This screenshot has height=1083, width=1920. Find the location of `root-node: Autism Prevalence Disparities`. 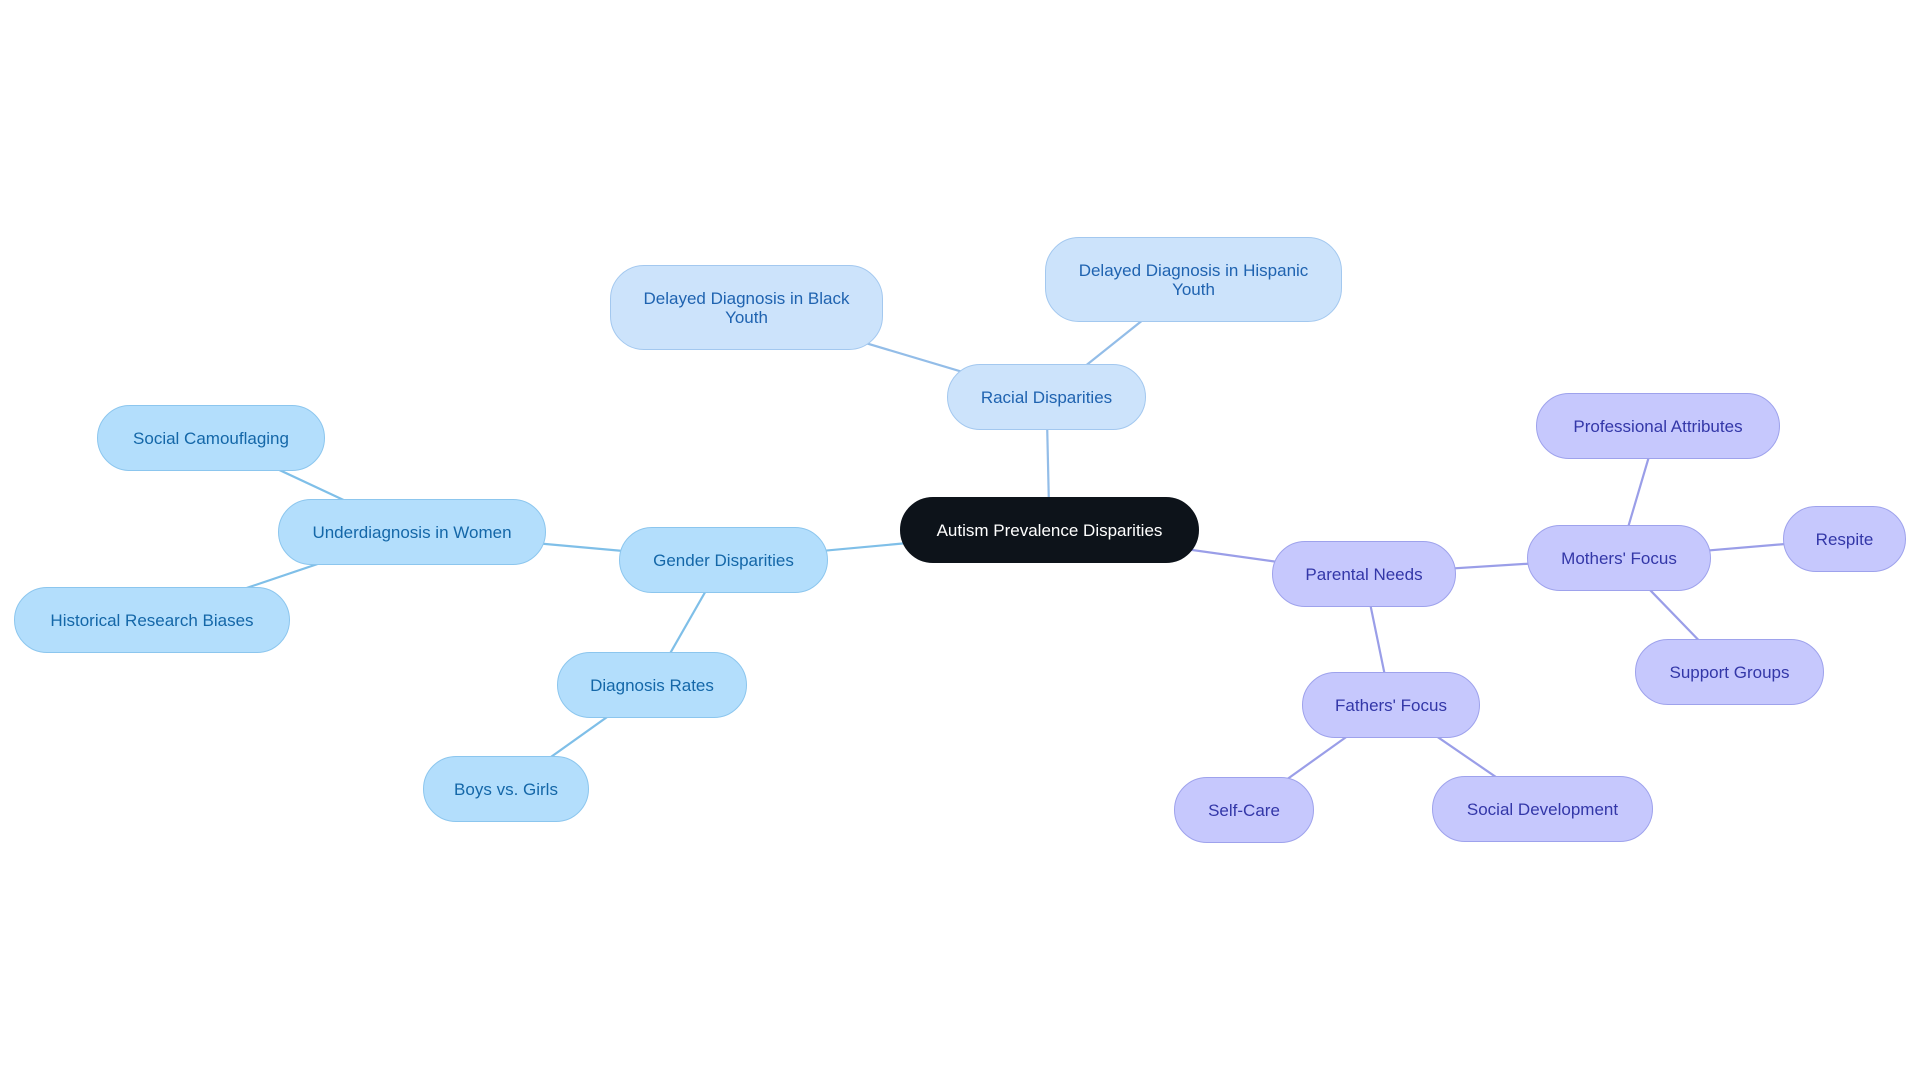

root-node: Autism Prevalence Disparities is located at coordinates (1049, 530).